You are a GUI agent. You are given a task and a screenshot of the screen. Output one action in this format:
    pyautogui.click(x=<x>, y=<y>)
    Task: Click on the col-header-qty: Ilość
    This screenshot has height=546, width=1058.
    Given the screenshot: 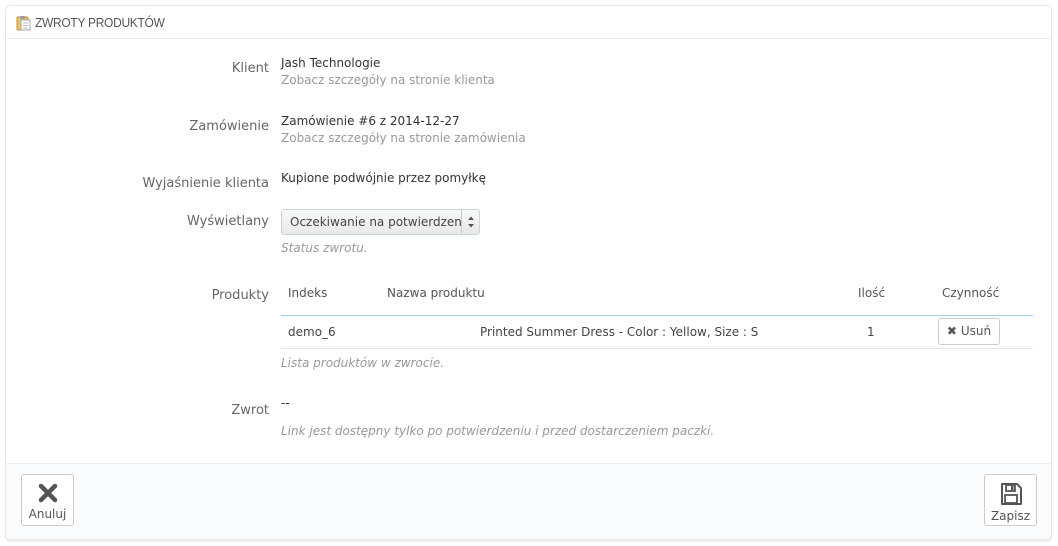 What is the action you would take?
    pyautogui.click(x=872, y=293)
    